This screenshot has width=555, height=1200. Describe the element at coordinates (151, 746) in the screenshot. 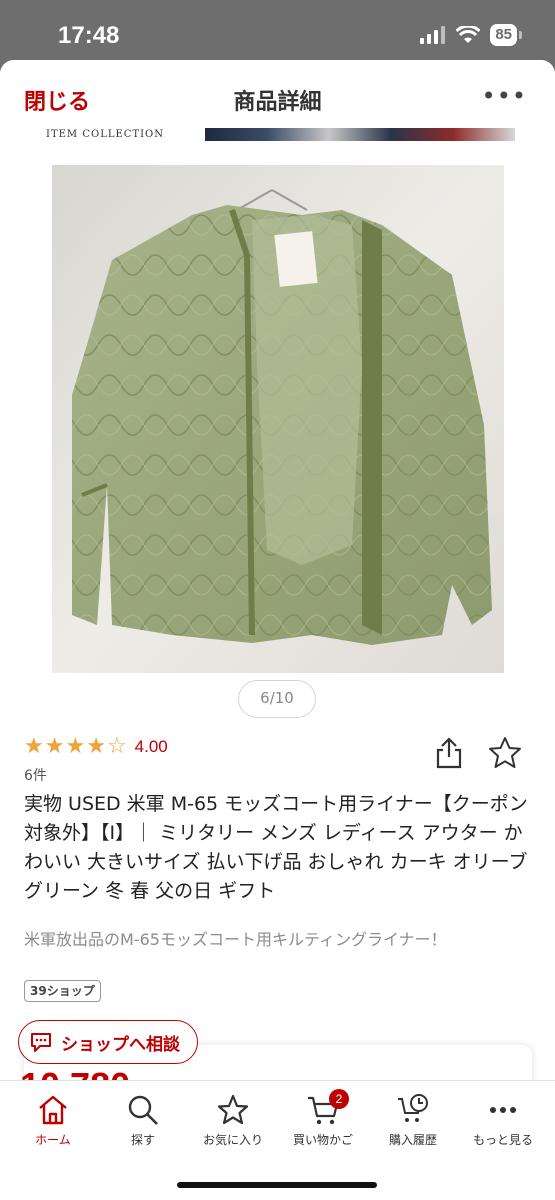

I see `rating-value: 4.00` at that location.